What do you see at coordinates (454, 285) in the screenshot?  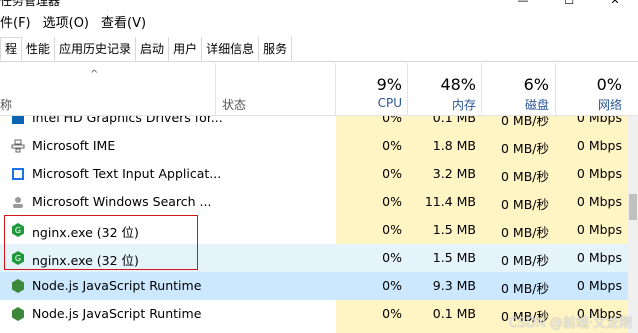 I see `memory-cell: 9.3 MB` at bounding box center [454, 285].